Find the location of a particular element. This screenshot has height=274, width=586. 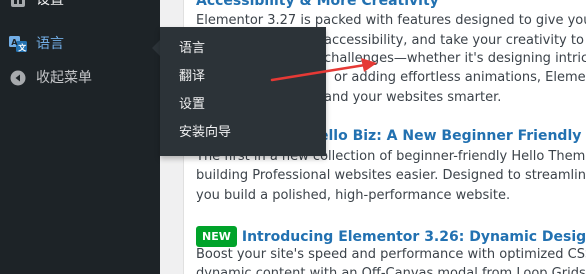

submenu-item-translations: 翻译 is located at coordinates (192, 77).